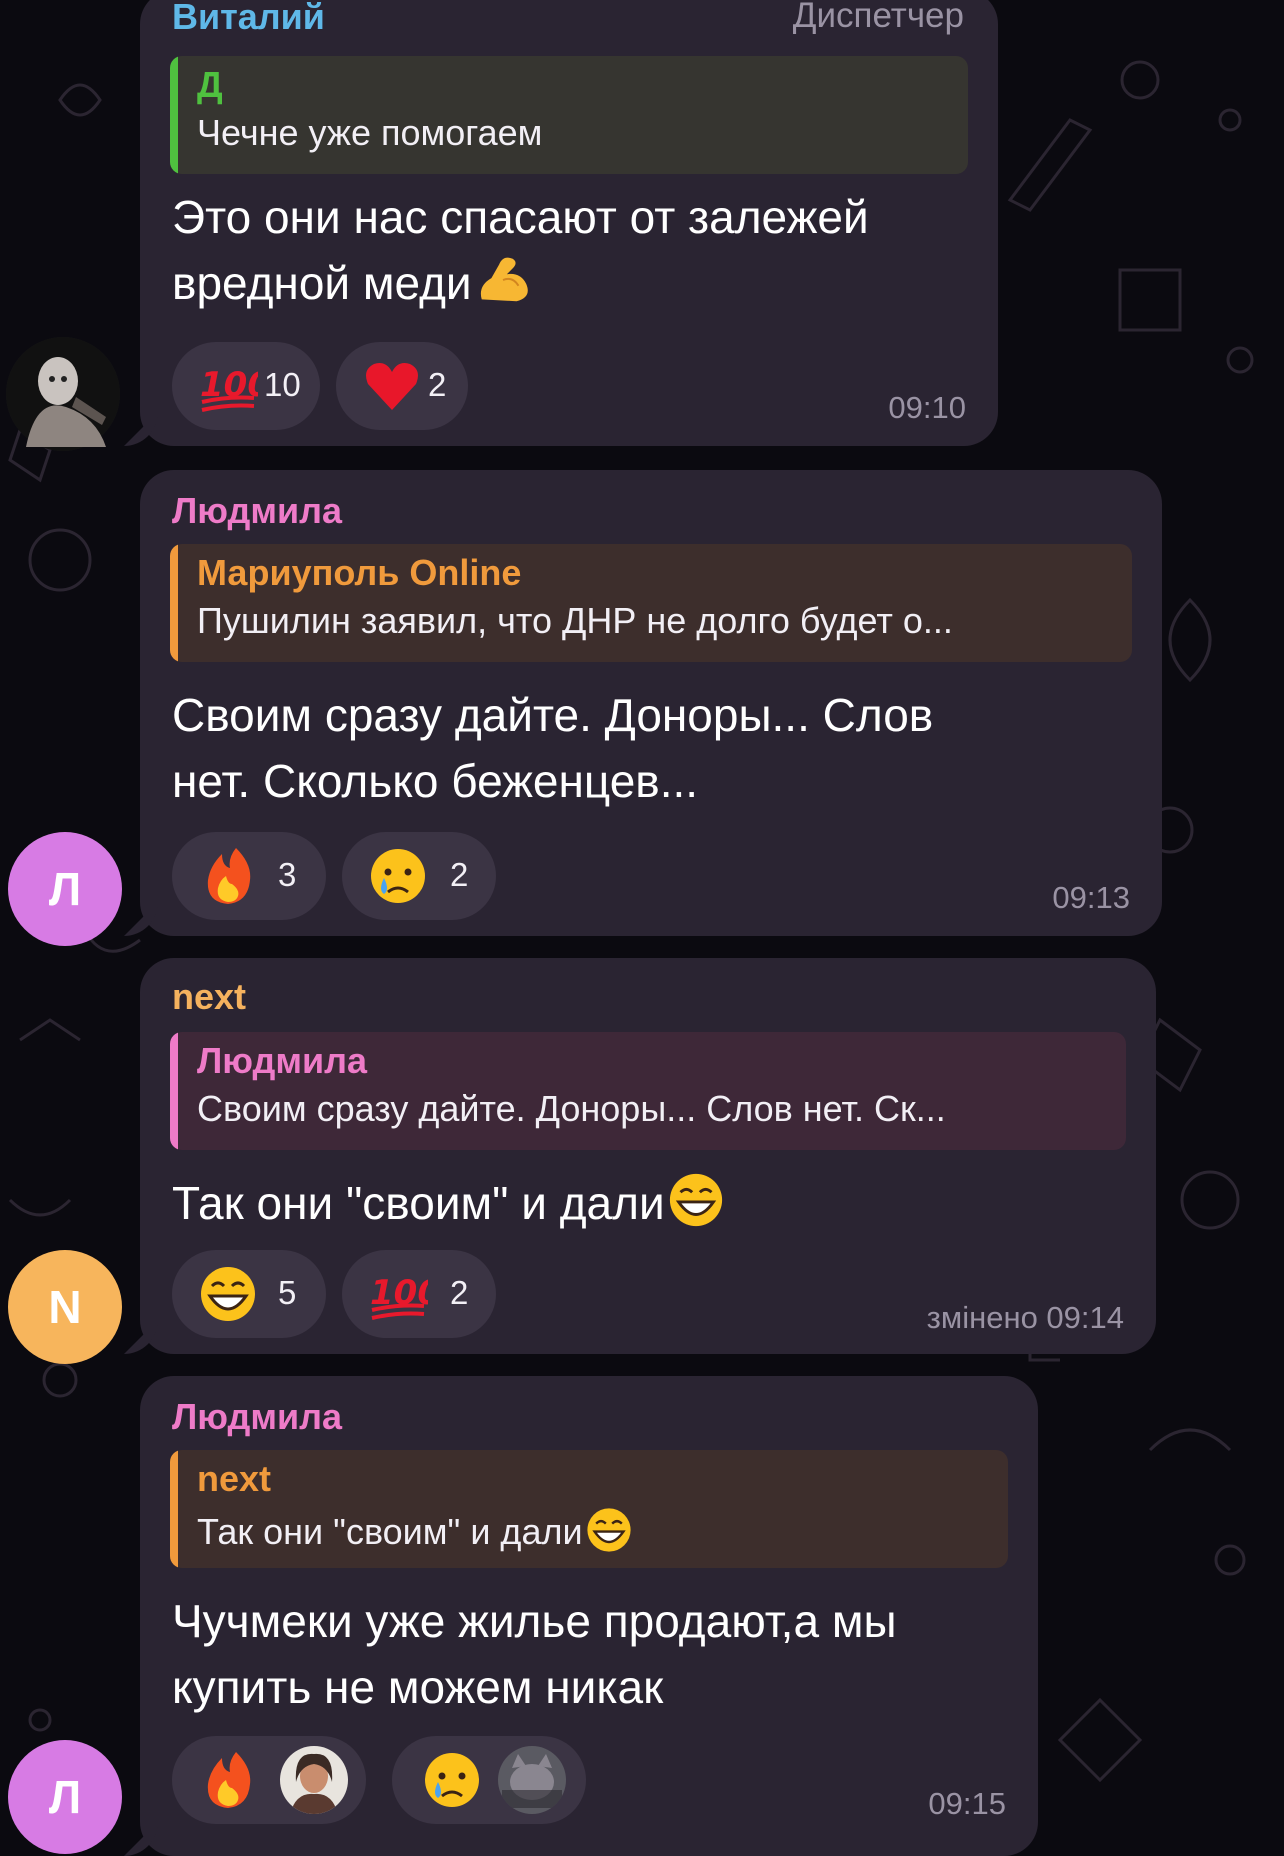 This screenshot has height=1856, width=1284. I want to click on message-time: 09:10, so click(927, 407).